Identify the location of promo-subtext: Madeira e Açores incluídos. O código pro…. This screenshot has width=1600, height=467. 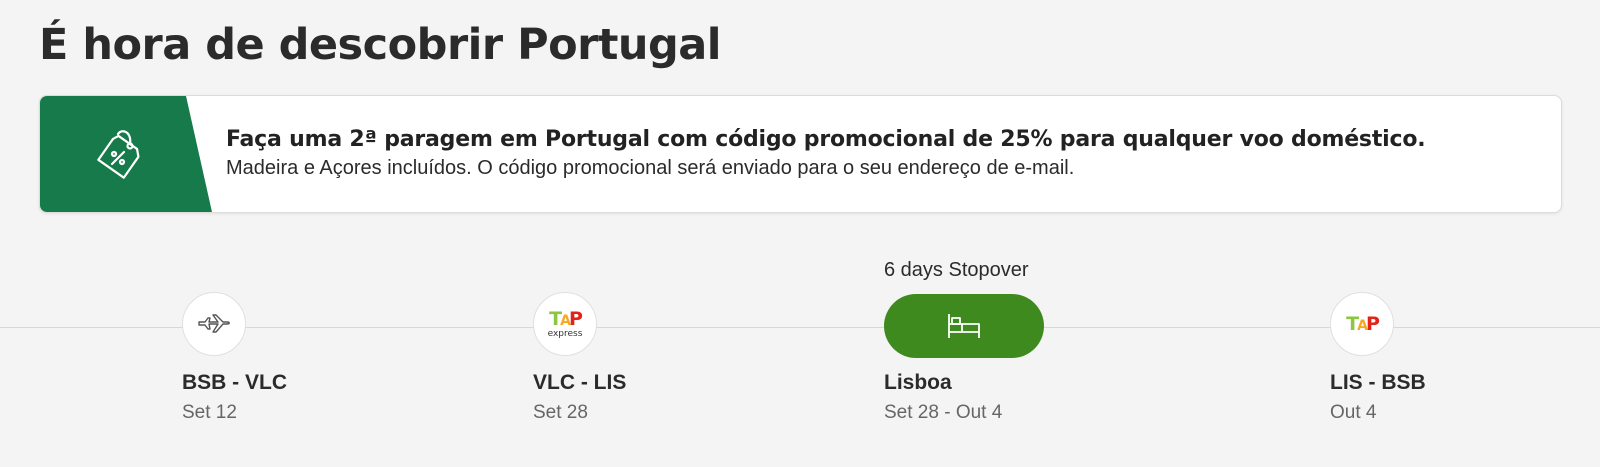
(650, 168).